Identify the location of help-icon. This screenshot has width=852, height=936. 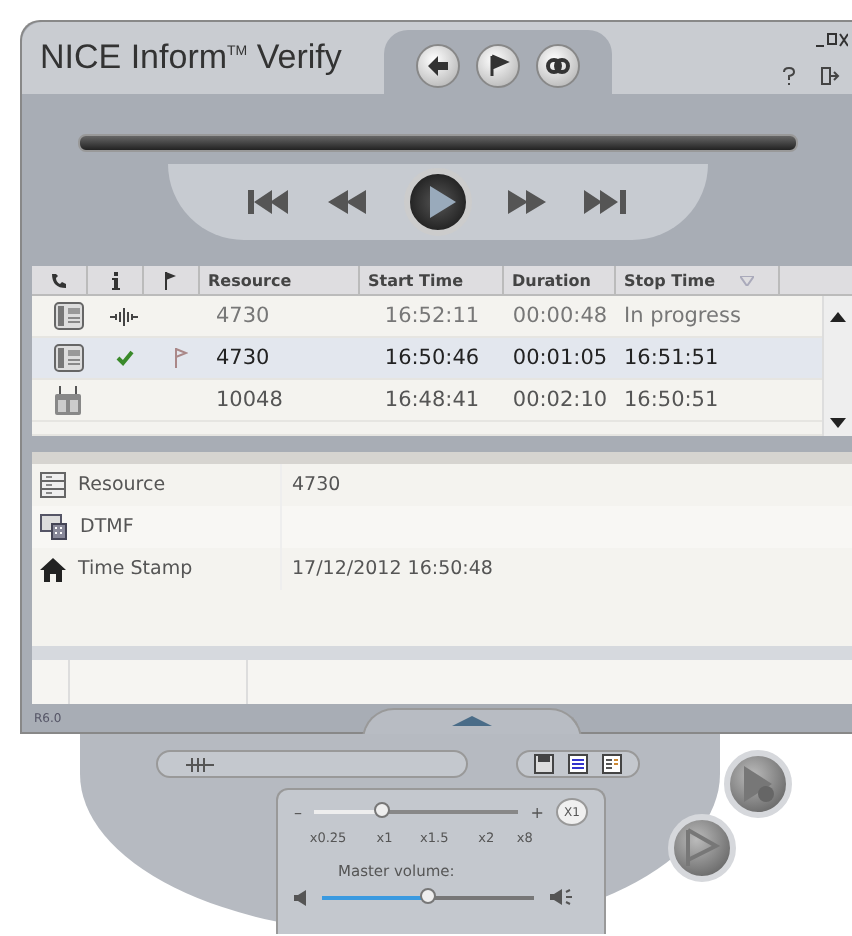
(789, 75).